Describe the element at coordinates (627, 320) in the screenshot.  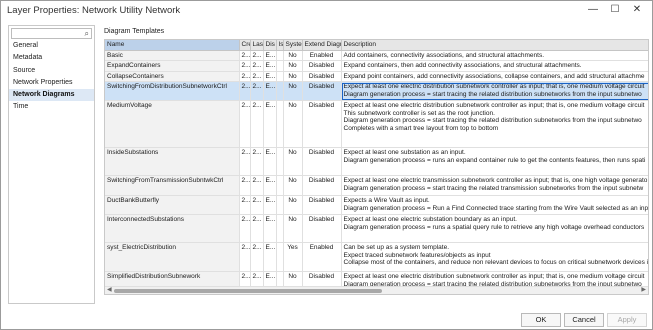
I see `apply-button: Apply` at that location.